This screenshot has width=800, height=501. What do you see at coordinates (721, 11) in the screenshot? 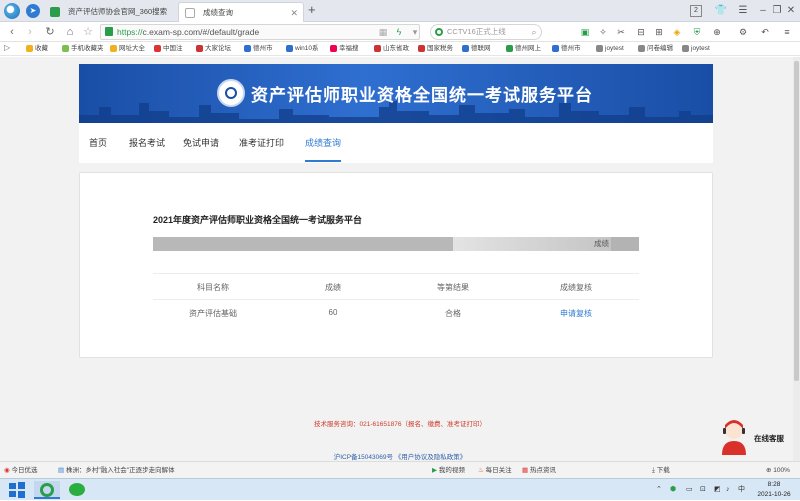
I see `shirt-skin-icon: 👕` at bounding box center [721, 11].